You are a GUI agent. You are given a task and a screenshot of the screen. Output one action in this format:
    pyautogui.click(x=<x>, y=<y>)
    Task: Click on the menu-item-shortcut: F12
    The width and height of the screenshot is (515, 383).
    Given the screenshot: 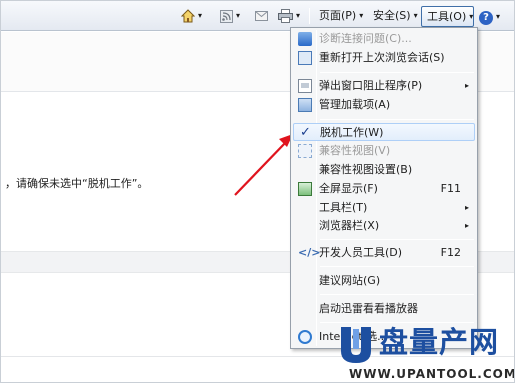 What is the action you would take?
    pyautogui.click(x=450, y=252)
    